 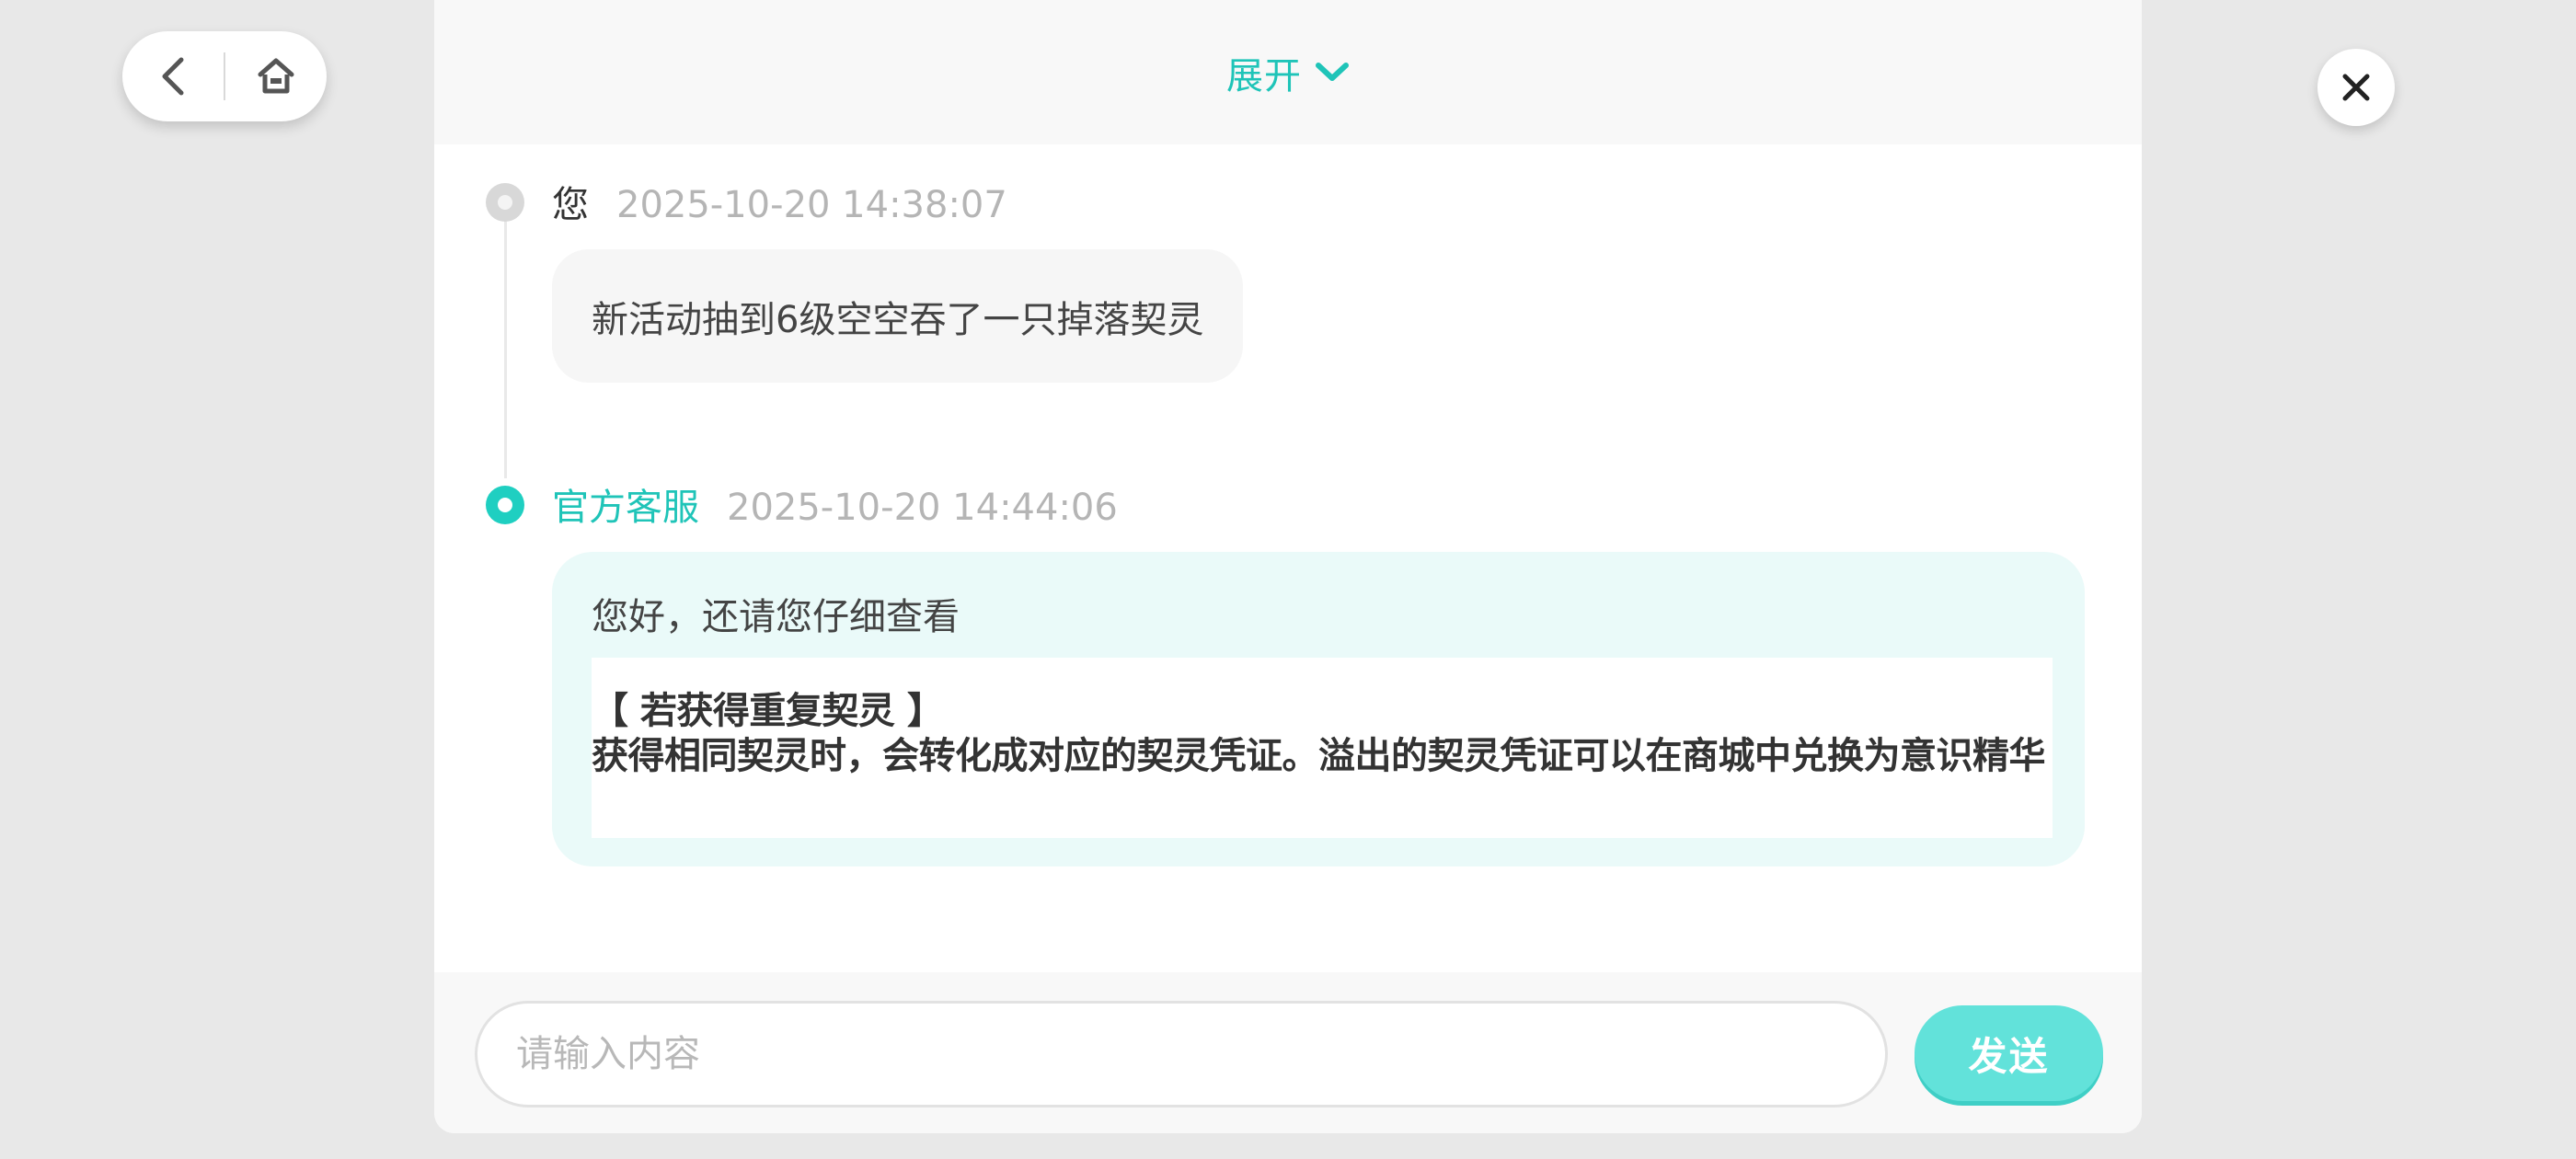 I want to click on home-button, so click(x=276, y=76).